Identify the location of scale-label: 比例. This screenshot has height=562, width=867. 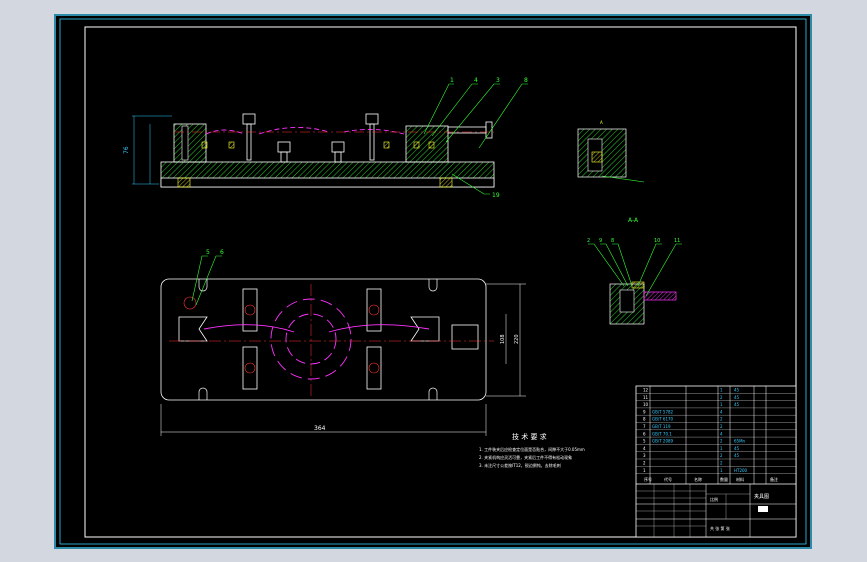
(714, 499).